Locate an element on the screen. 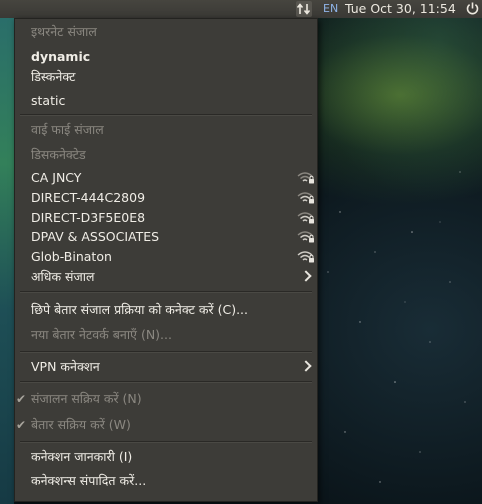  vpn-connections-item: VPN कनेक्शन is located at coordinates (166, 367).